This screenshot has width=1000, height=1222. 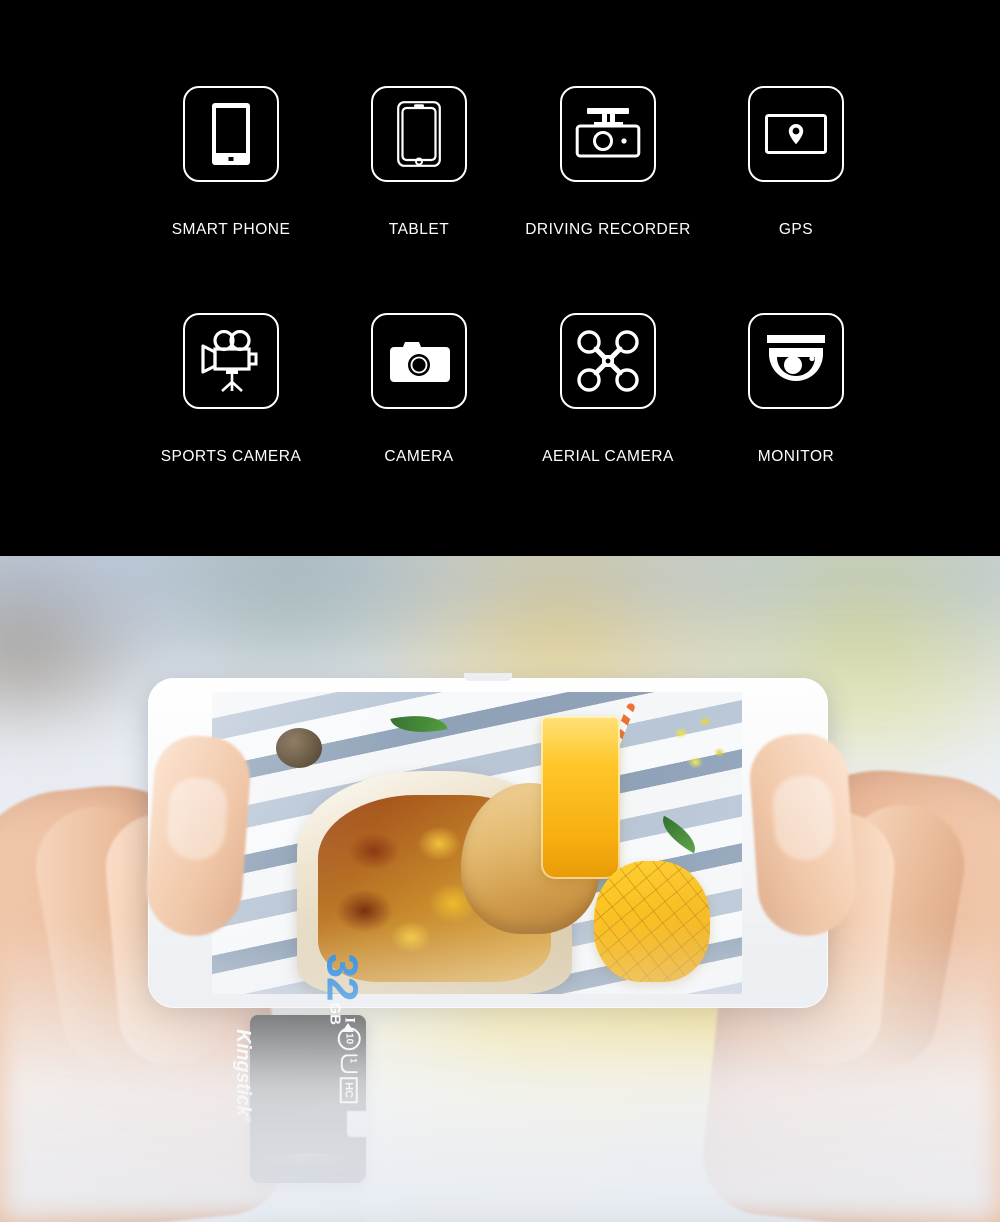 What do you see at coordinates (231, 361) in the screenshot?
I see `movie-camera-icon` at bounding box center [231, 361].